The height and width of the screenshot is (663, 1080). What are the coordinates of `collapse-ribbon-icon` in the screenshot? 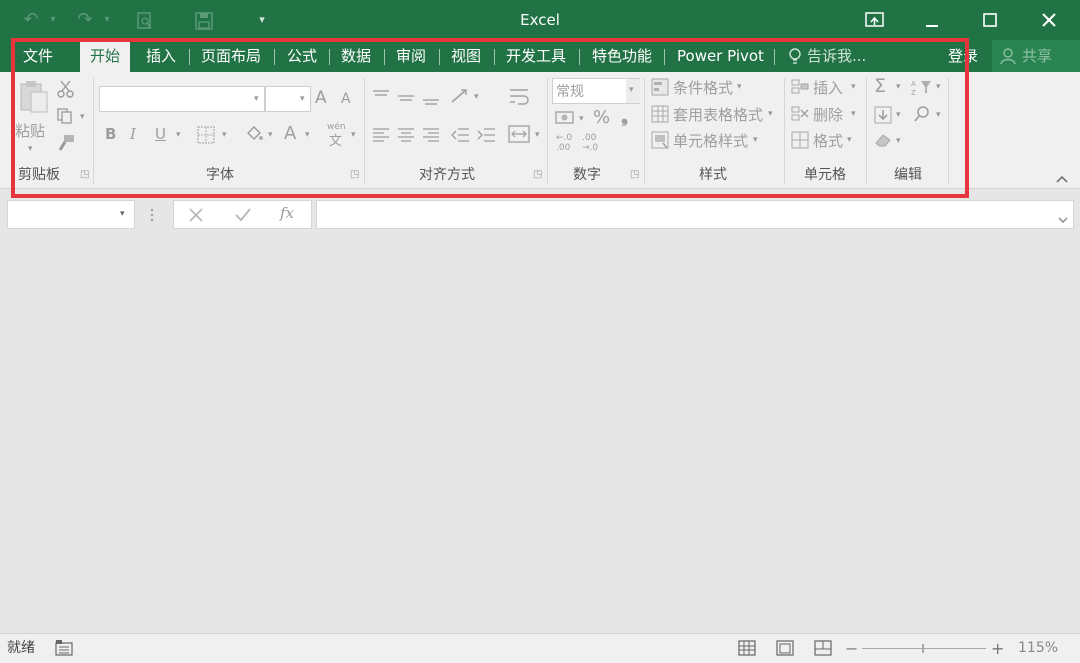 It's located at (1062, 176).